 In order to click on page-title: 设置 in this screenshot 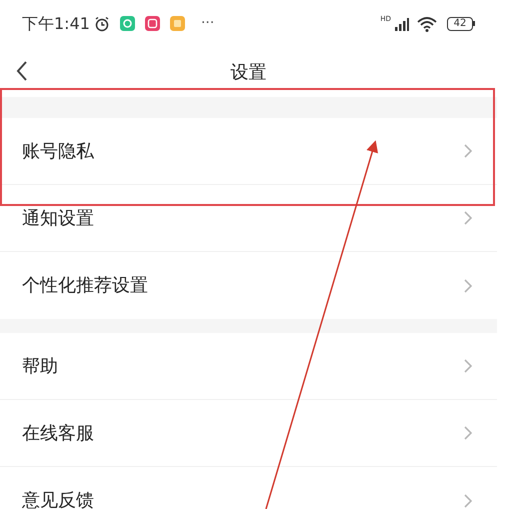, I will do `click(248, 72)`.